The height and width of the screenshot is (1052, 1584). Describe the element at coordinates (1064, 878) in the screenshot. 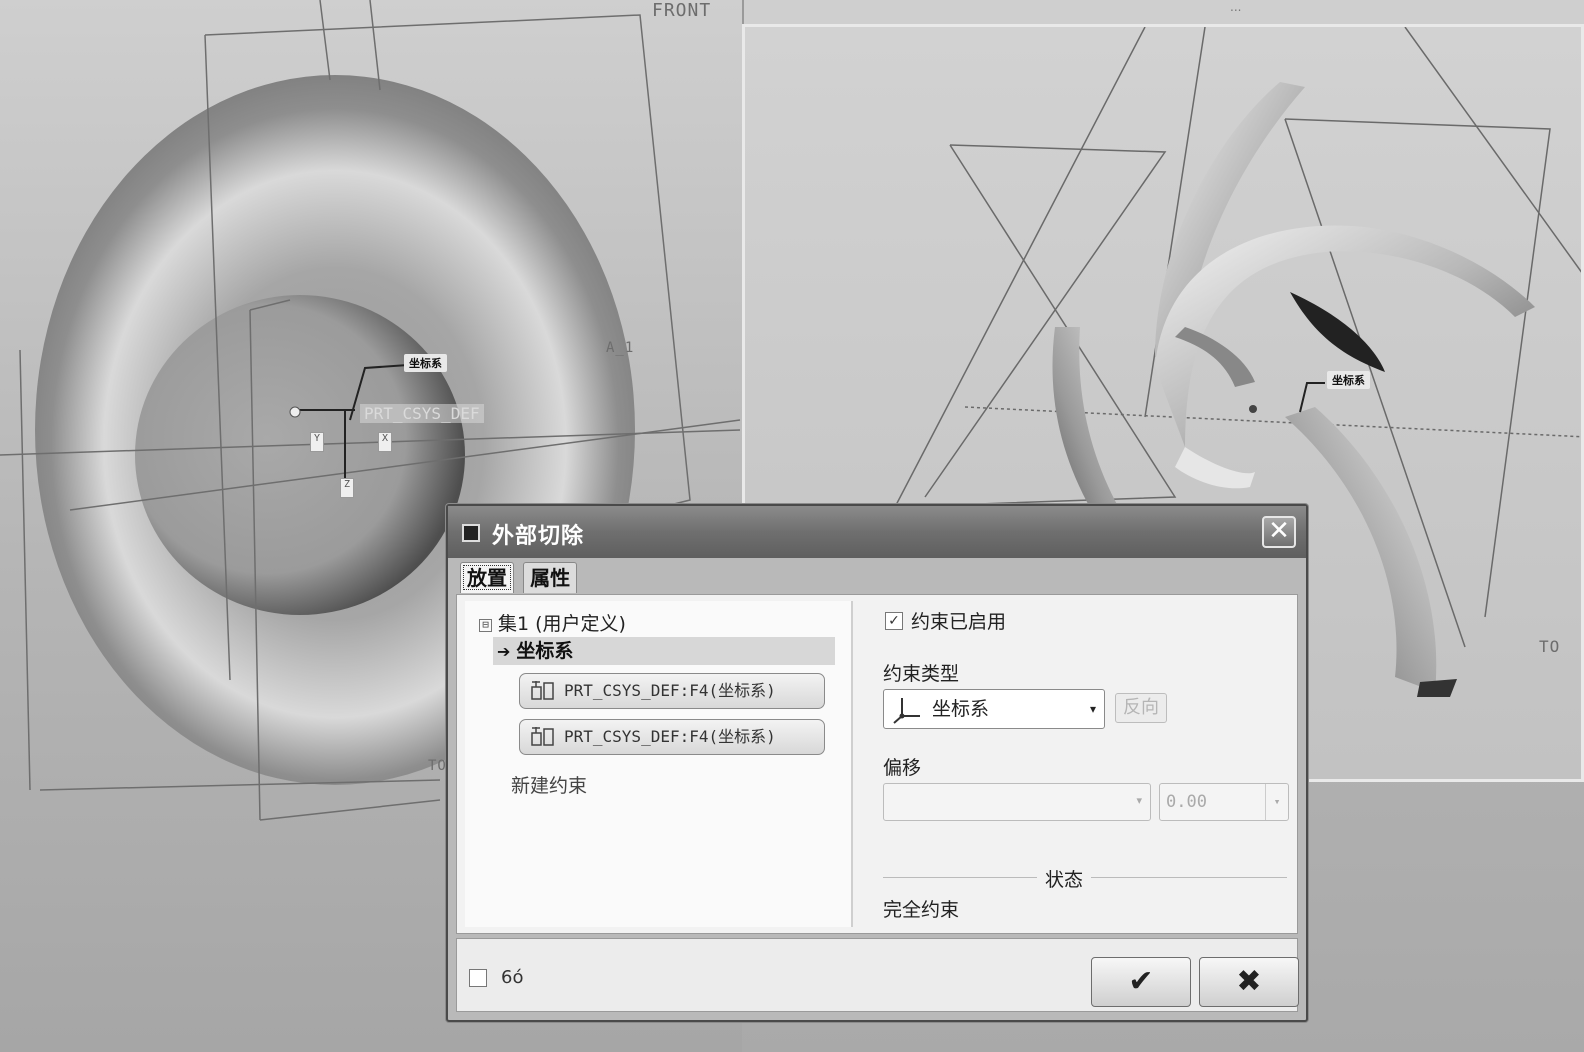

I see `status-heading: 状态` at that location.